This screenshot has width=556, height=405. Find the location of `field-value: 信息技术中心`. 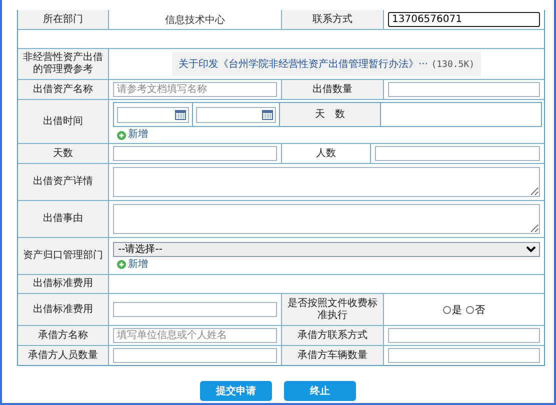

field-value: 信息技术中心 is located at coordinates (195, 20).